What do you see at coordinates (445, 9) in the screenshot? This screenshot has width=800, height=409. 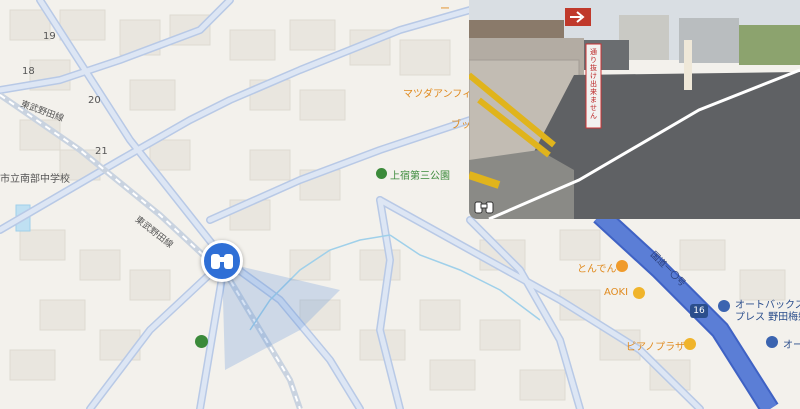 I see `poi-top-cut: ー` at bounding box center [445, 9].